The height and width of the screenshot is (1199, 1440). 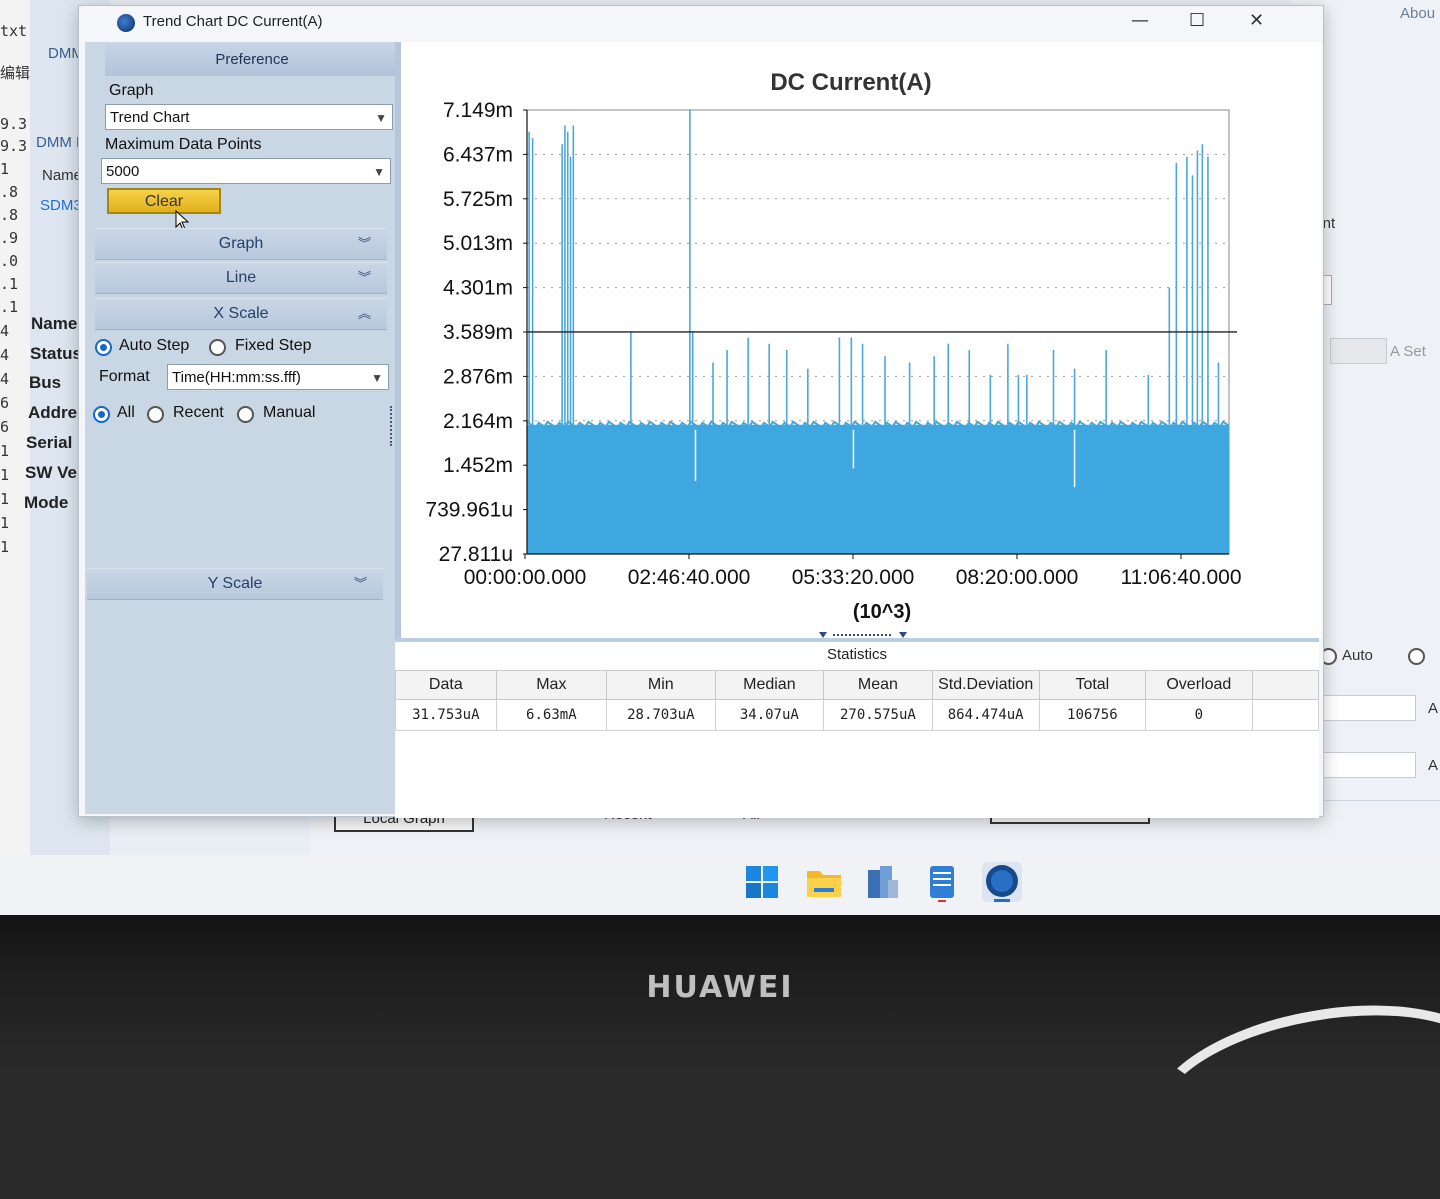 I want to click on yscale-section-label: Y Scale, so click(x=235, y=583).